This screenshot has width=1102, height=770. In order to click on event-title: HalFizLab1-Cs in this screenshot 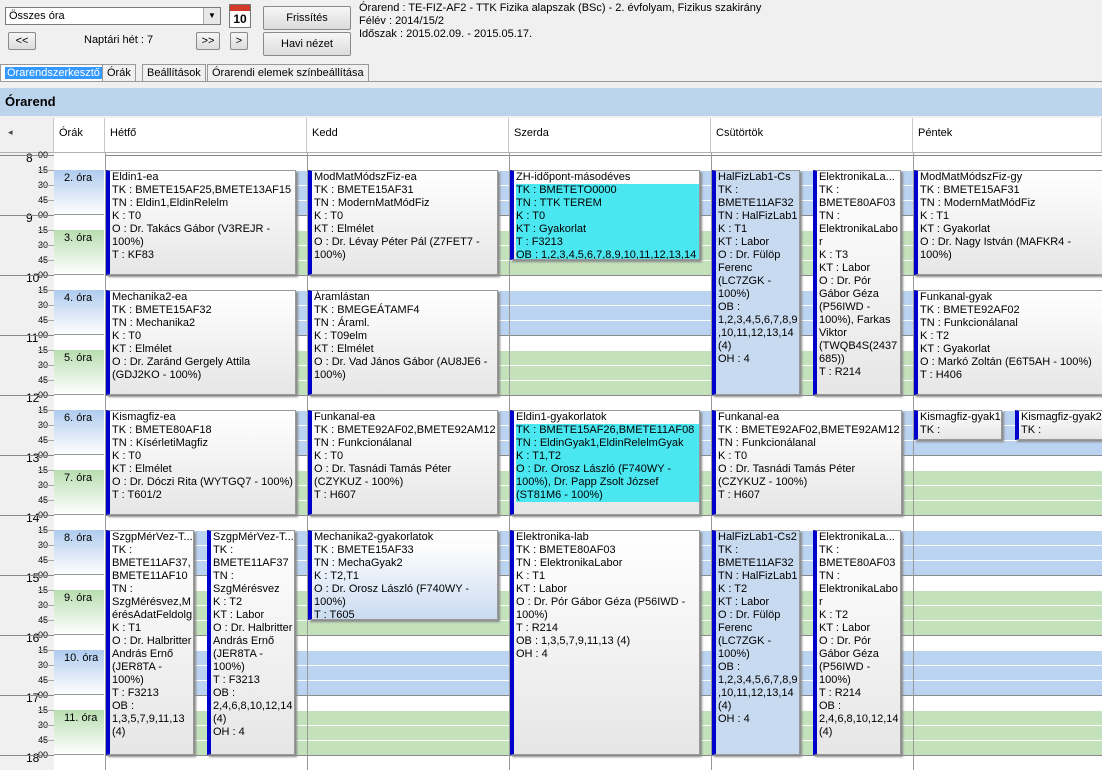, I will do `click(754, 177)`.